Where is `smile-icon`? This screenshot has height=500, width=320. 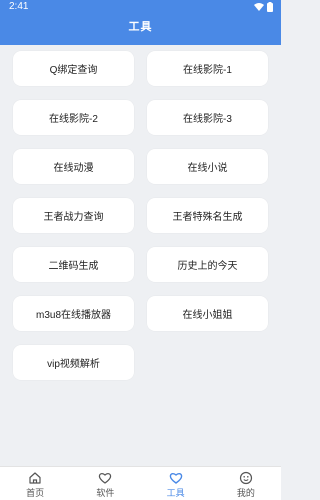
smile-icon is located at coordinates (245, 478).